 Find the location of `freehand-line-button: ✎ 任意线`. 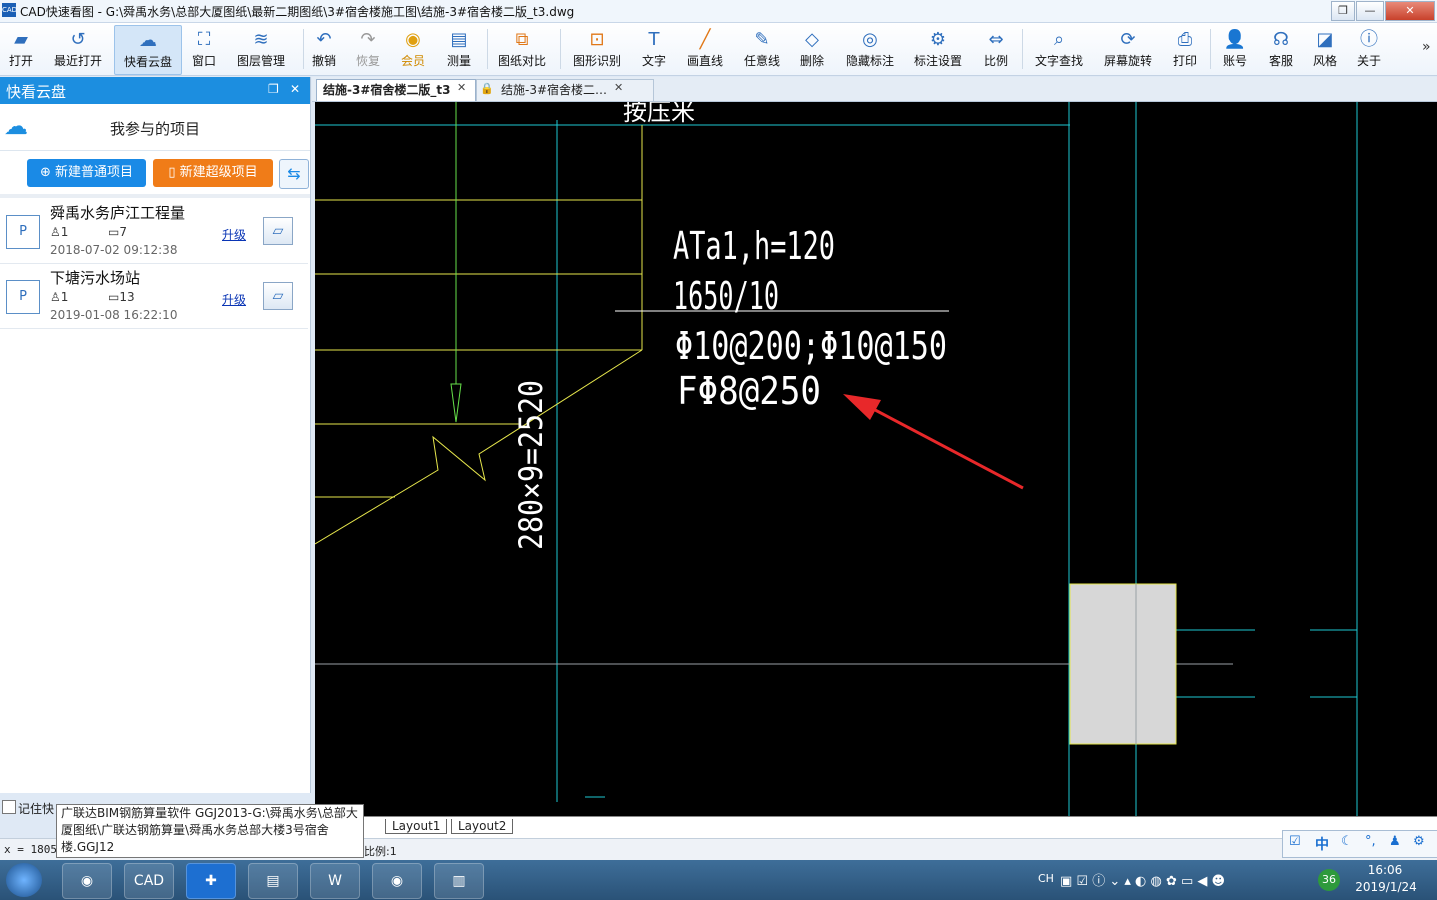

freehand-line-button: ✎ 任意线 is located at coordinates (762, 49).